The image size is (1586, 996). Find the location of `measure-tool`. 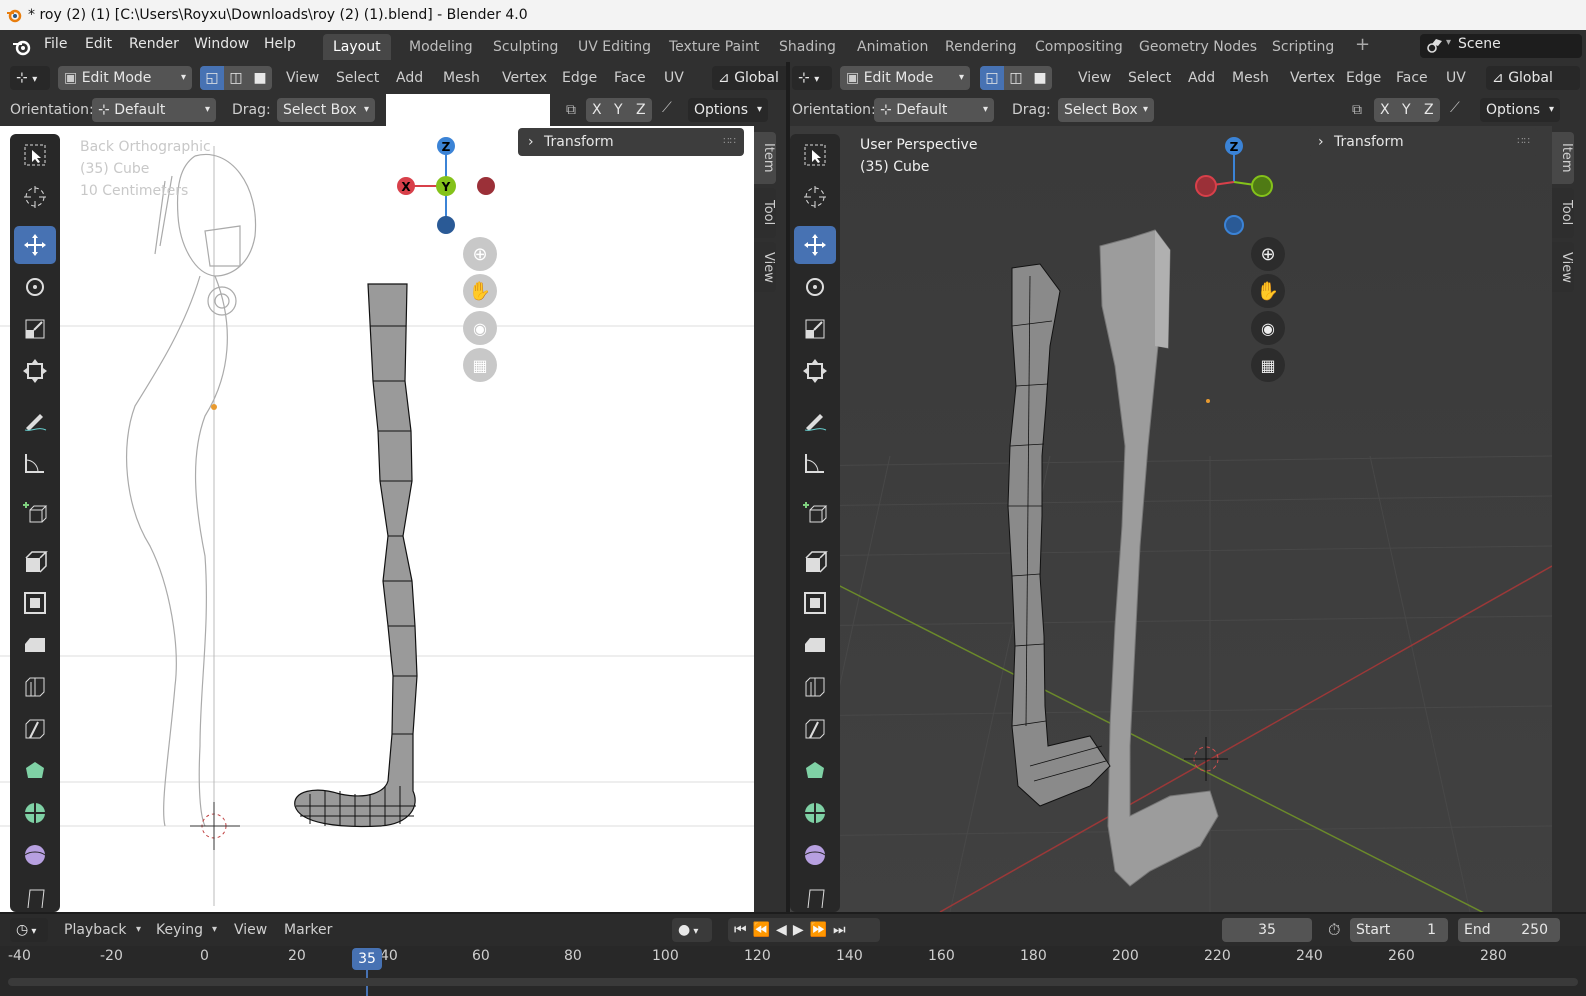

measure-tool is located at coordinates (35, 463).